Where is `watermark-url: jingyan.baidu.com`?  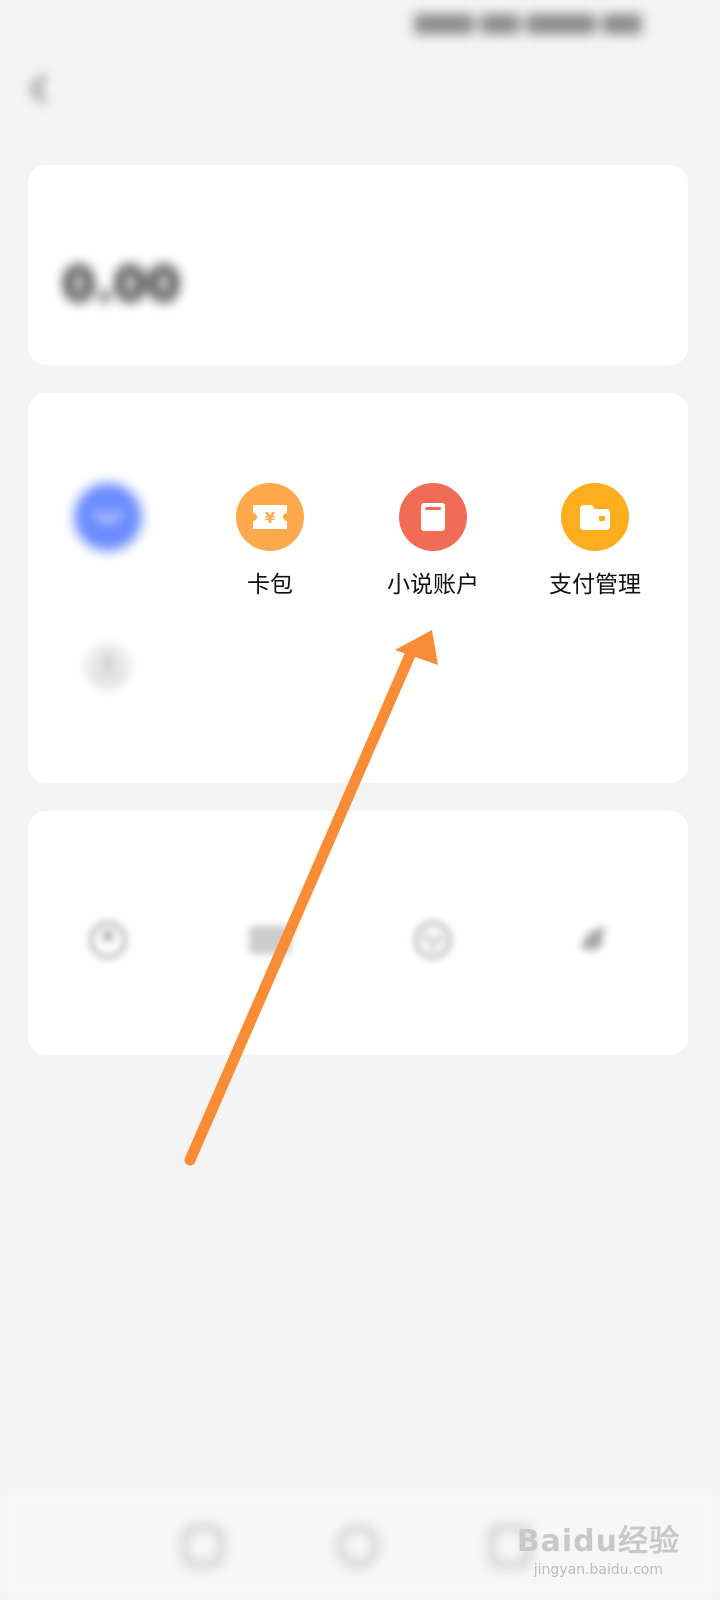
watermark-url: jingyan.baidu.com is located at coordinates (598, 1570).